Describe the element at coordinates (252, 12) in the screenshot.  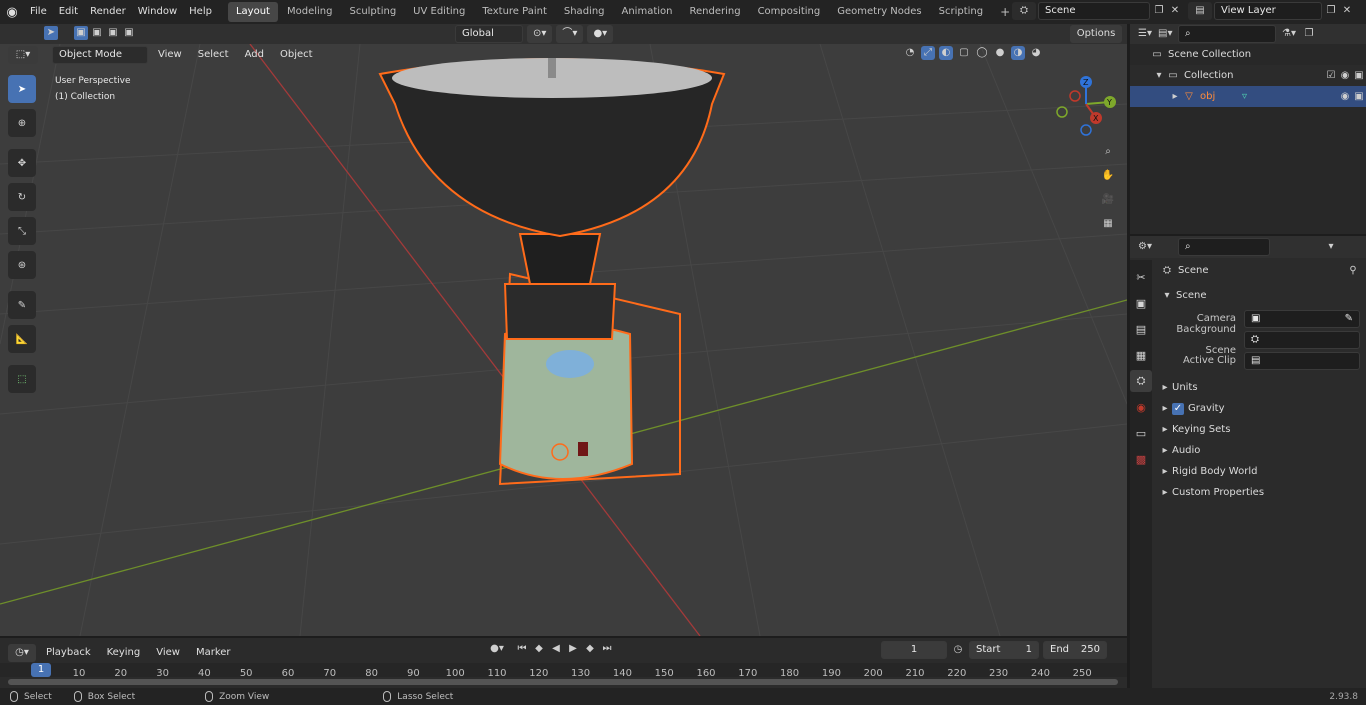
I see `tab-layout: Layout` at that location.